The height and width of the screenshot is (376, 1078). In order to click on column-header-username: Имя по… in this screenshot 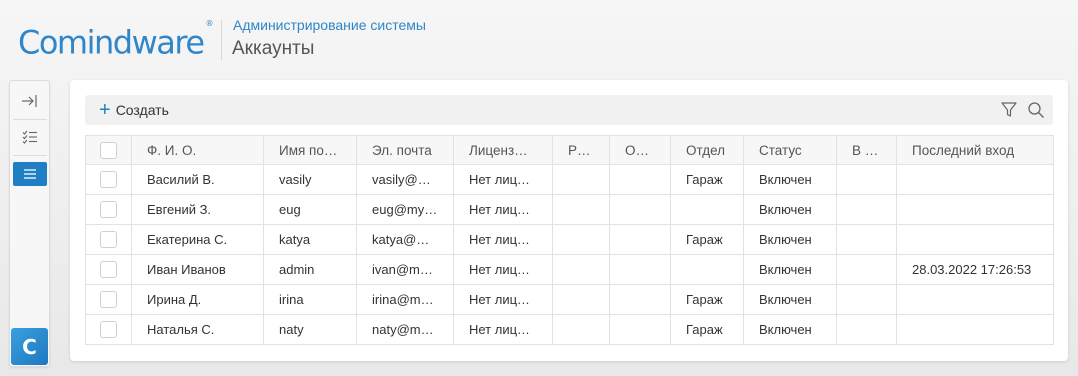, I will do `click(310, 150)`.